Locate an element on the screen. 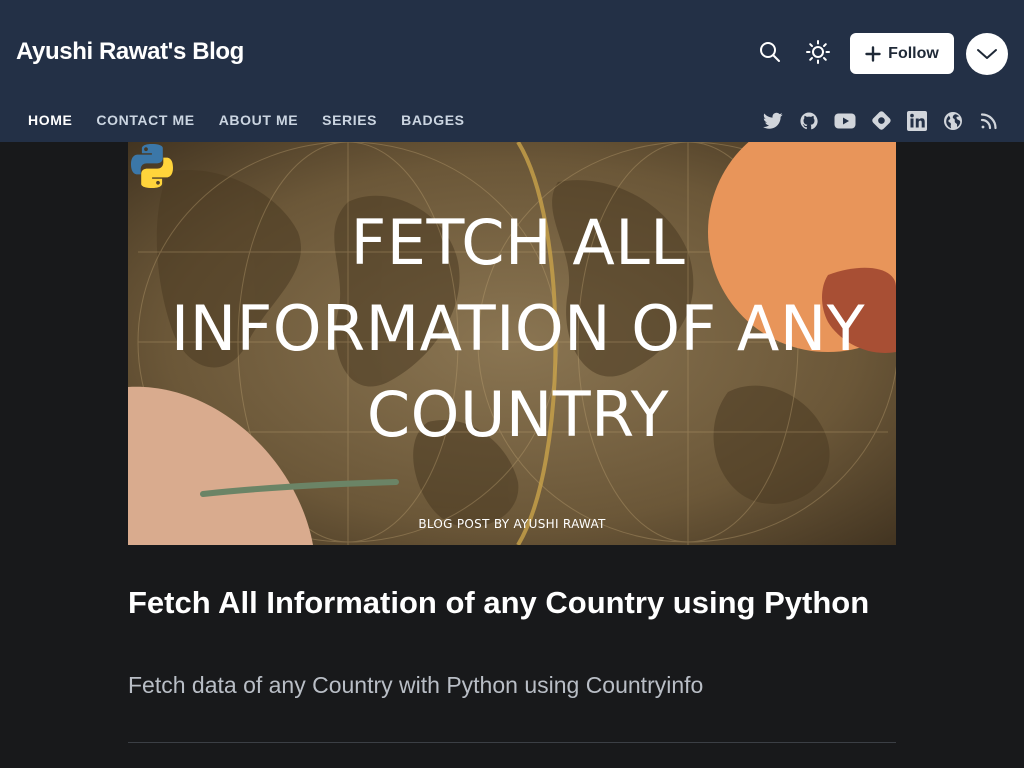 The width and height of the screenshot is (1024, 768). main-nav: HOME CONTACT ME ABOUT ME SERIES BADGES is located at coordinates (246, 120).